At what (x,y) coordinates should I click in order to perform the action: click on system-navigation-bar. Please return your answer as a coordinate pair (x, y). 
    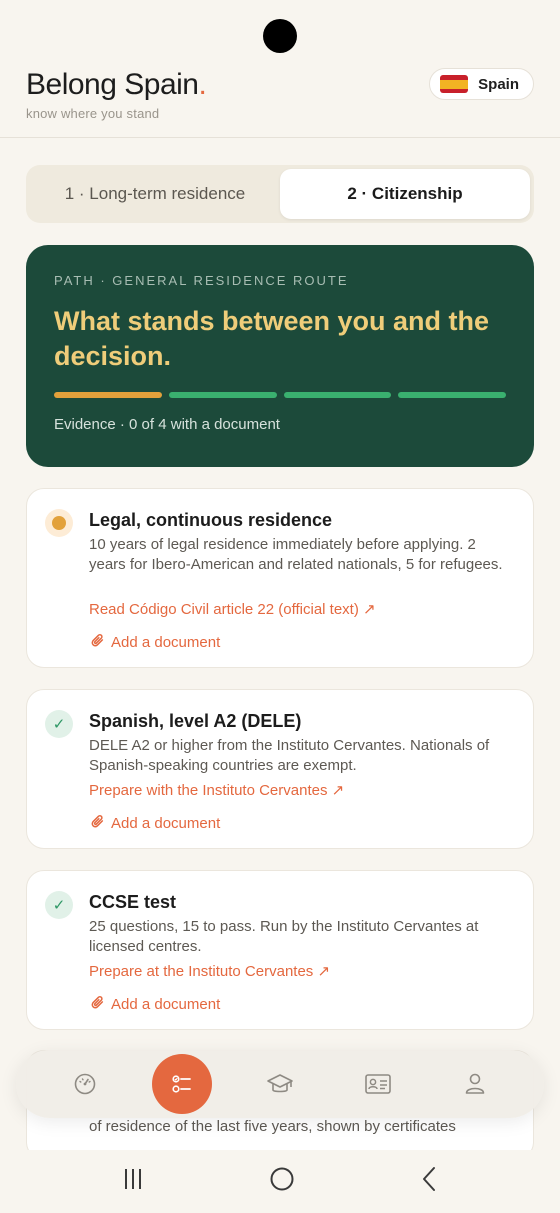
    Looking at the image, I should click on (280, 1181).